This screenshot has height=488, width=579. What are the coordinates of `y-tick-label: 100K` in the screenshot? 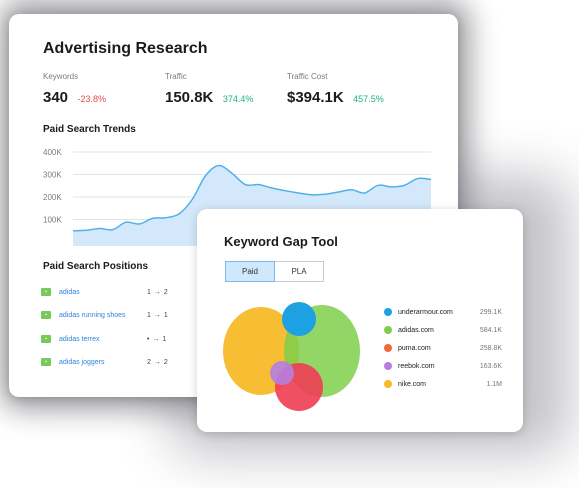 It's located at (52, 220).